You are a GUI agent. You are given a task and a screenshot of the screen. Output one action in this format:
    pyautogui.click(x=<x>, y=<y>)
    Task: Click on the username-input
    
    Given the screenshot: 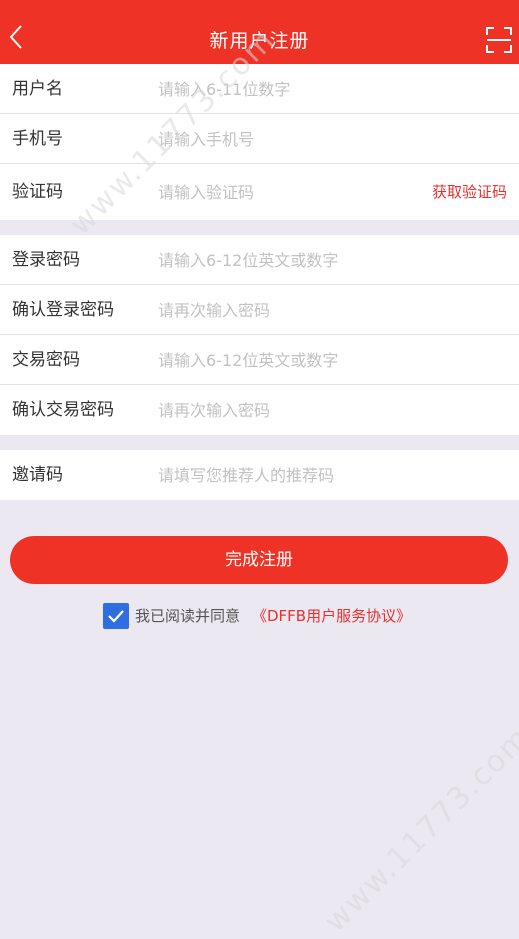 What is the action you would take?
    pyautogui.click(x=288, y=89)
    